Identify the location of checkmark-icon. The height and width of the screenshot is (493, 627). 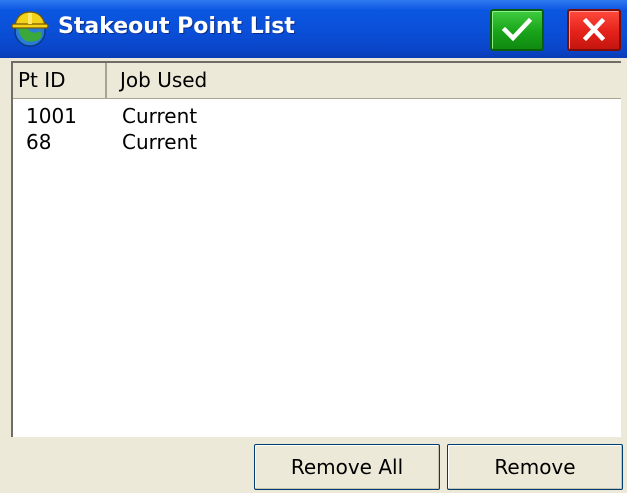
(517, 29).